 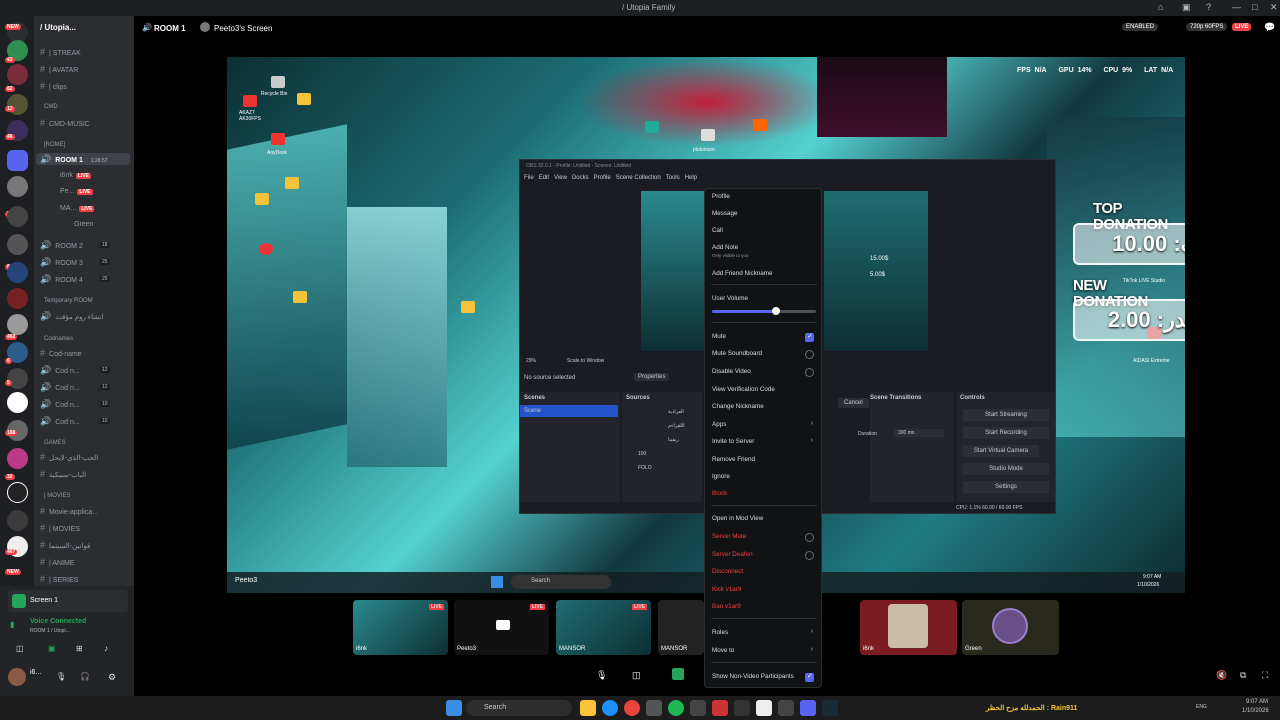 What do you see at coordinates (733, 442) in the screenshot?
I see `menu-invite-to-server: Invite to Server` at bounding box center [733, 442].